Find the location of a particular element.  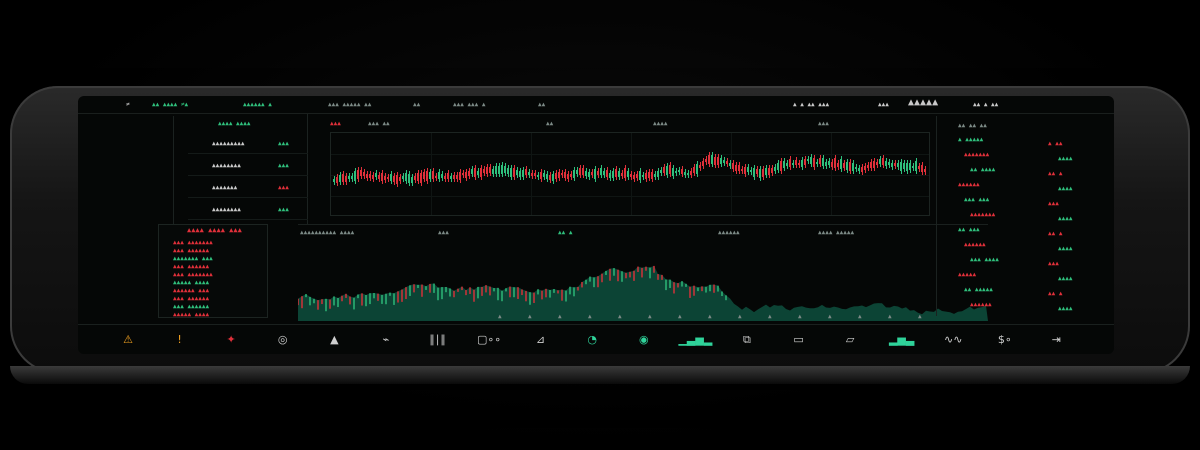

chart-header-item: ▲▲▲▲ is located at coordinates (660, 123).